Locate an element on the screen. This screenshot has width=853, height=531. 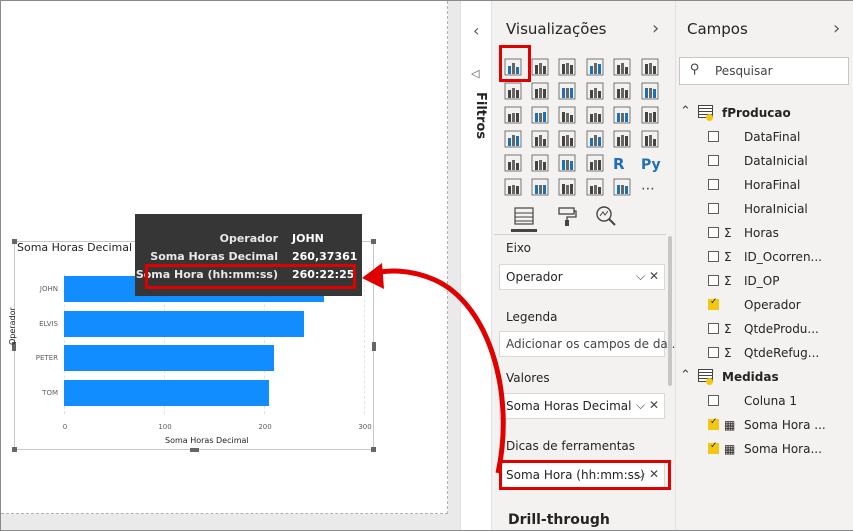
line-column-icon is located at coordinates (596, 92).